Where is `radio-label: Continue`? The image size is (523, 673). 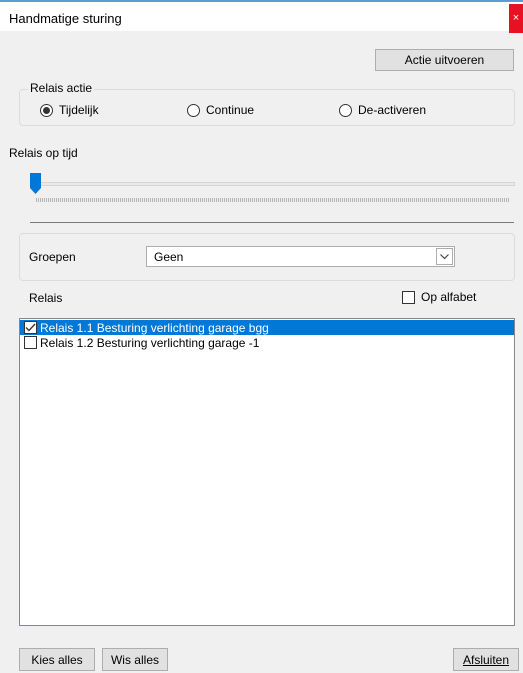
radio-label: Continue is located at coordinates (230, 110).